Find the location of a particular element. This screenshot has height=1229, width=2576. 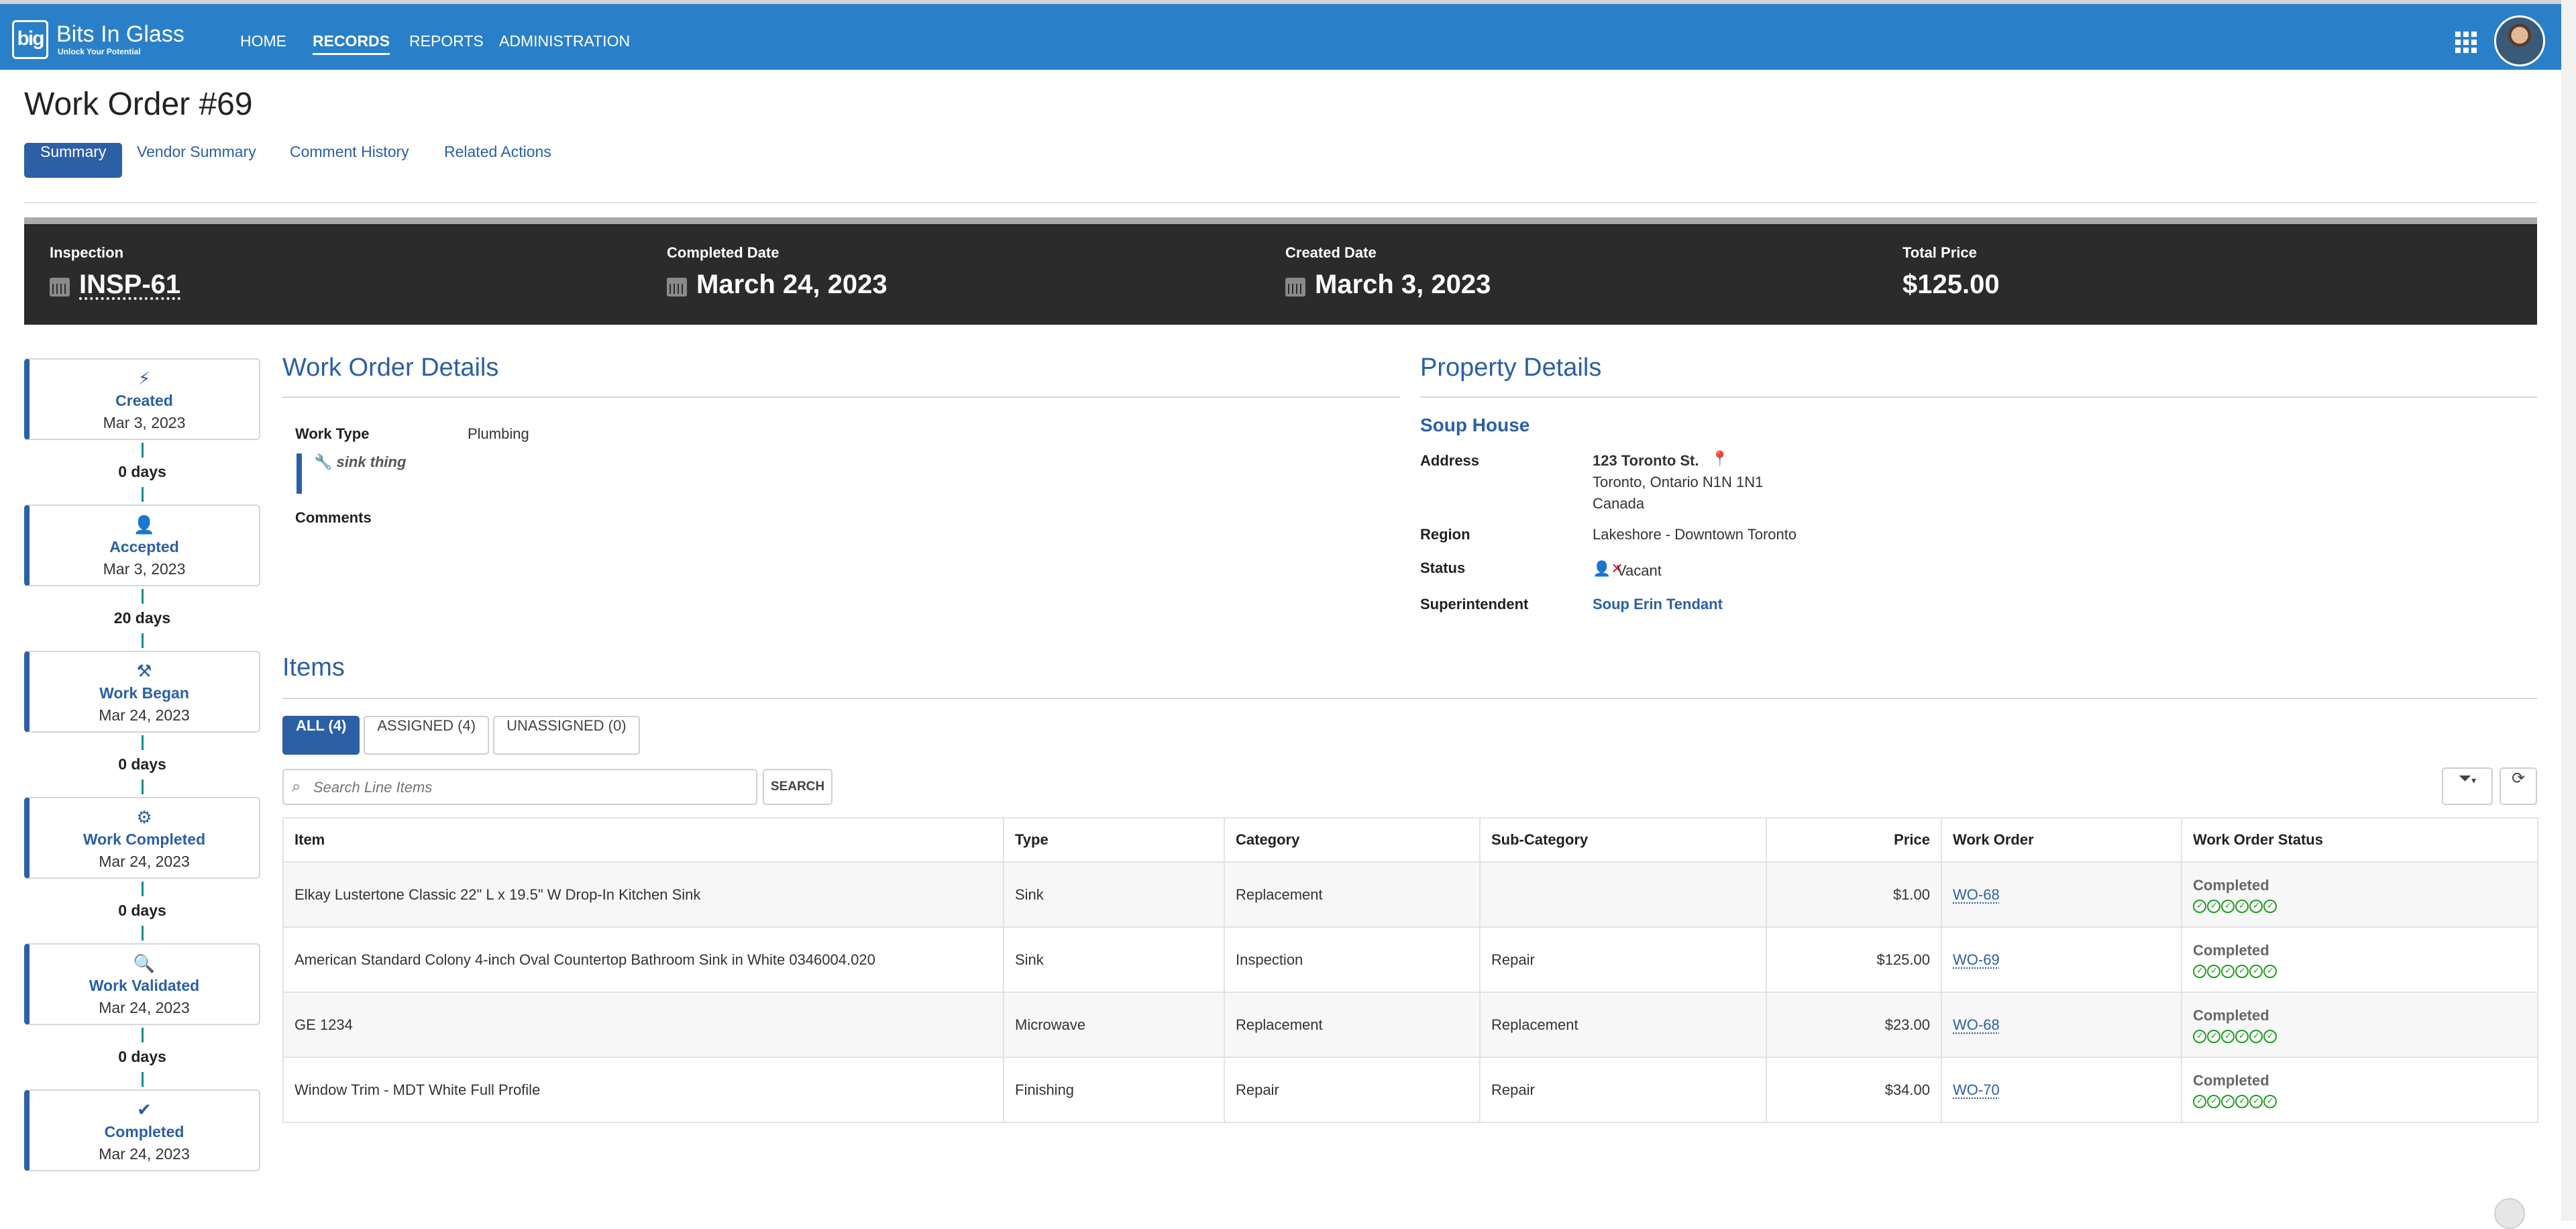

filter-all: ALL (4) is located at coordinates (321, 736).